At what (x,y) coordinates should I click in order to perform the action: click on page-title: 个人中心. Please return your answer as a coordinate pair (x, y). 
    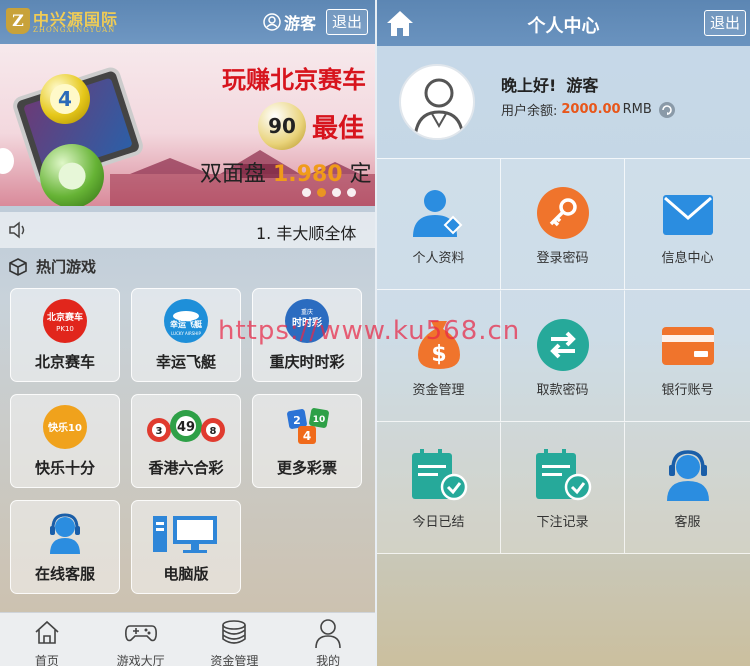
    Looking at the image, I should click on (563, 26).